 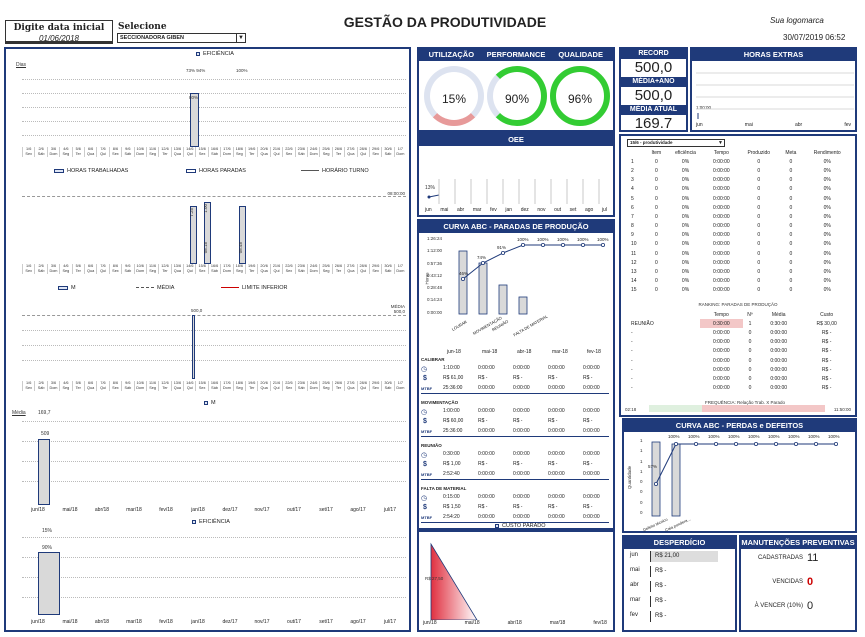 I want to click on day-label: 1/7 Dom, so click(x=399, y=152).